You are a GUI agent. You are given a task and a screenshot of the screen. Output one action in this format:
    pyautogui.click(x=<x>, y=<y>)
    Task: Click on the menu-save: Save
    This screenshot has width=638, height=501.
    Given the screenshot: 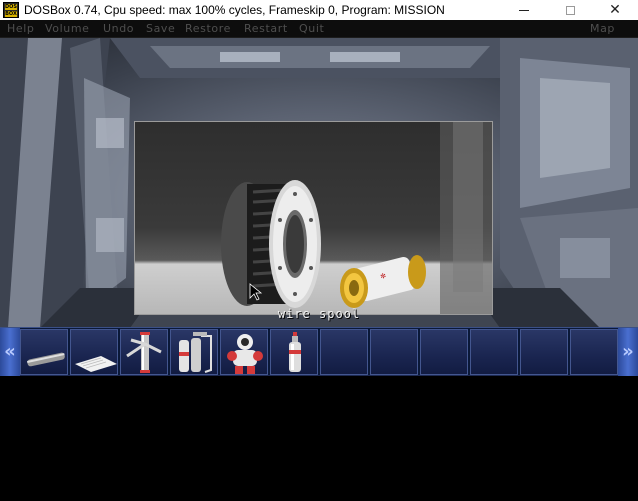 What is the action you would take?
    pyautogui.click(x=160, y=28)
    